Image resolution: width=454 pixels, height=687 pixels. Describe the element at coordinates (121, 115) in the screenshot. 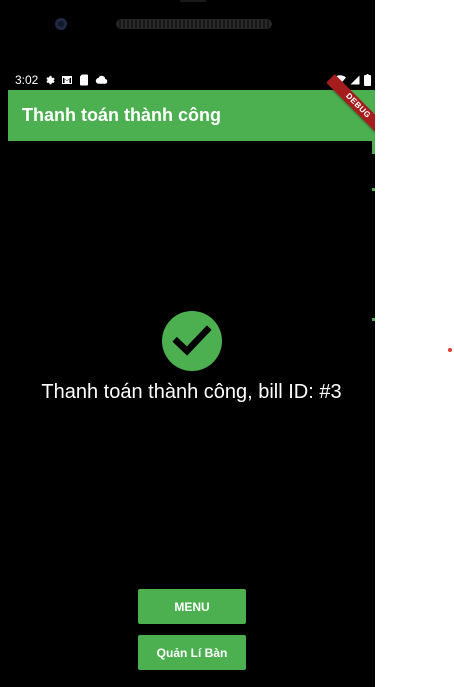

I see `page-title: Thanh toán thành công` at that location.